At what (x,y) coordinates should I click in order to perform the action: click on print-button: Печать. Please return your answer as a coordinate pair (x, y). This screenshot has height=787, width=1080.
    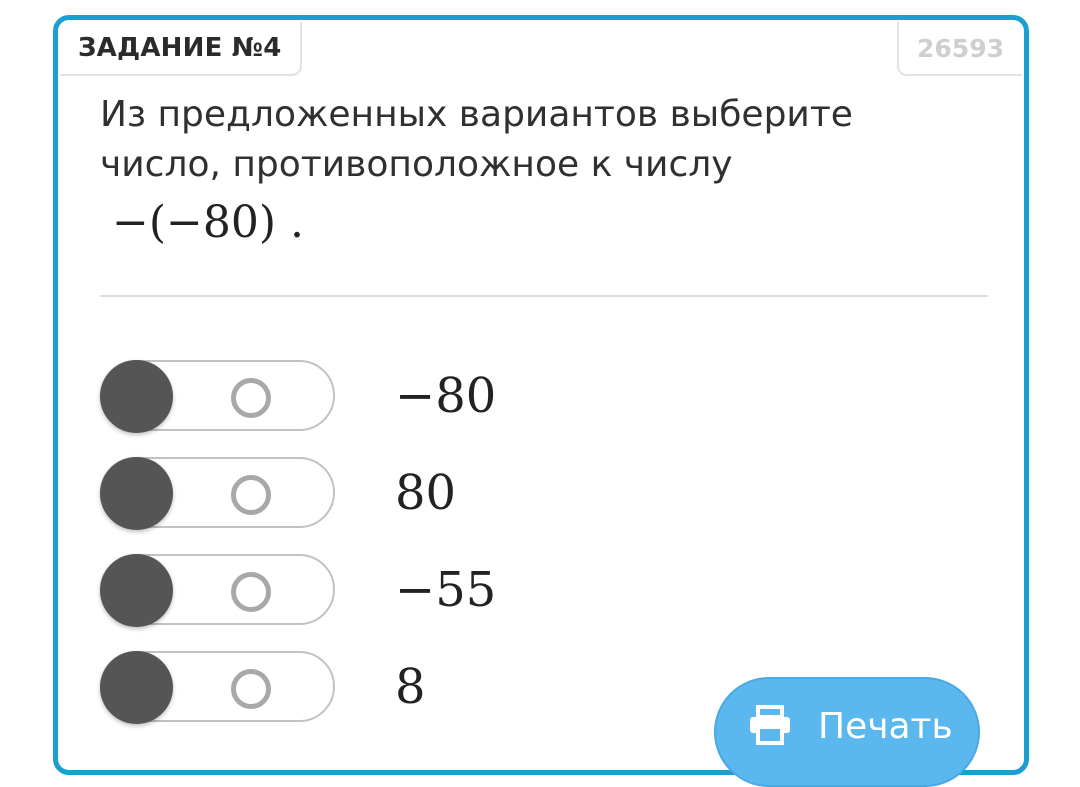
    Looking at the image, I should click on (847, 732).